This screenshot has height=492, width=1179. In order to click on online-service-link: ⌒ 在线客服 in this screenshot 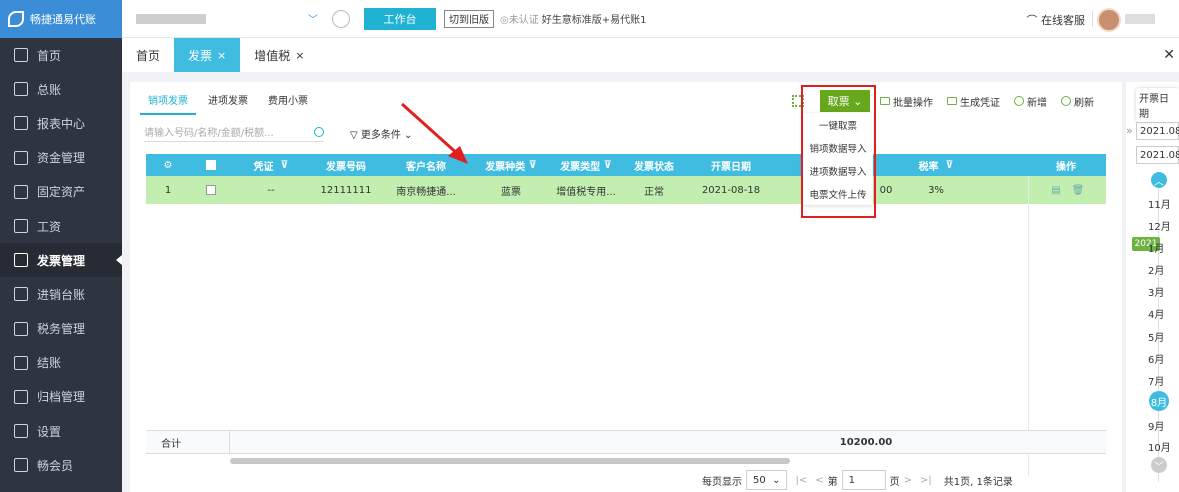, I will do `click(1056, 20)`.